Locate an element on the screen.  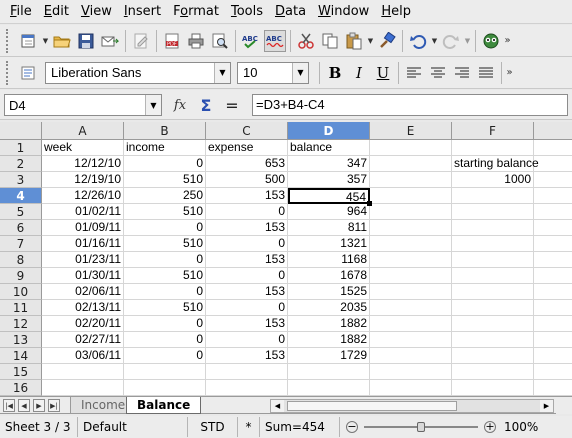
menu-window: Window is located at coordinates (343, 12).